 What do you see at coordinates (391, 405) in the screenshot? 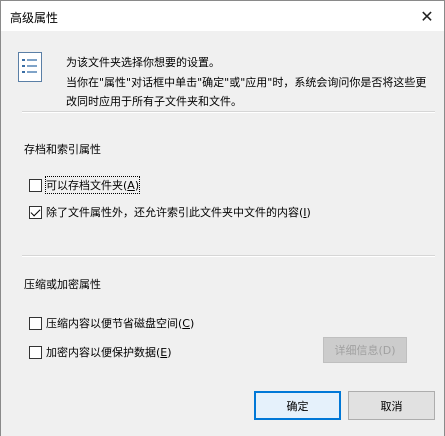
I see `cancel-button: 取消` at bounding box center [391, 405].